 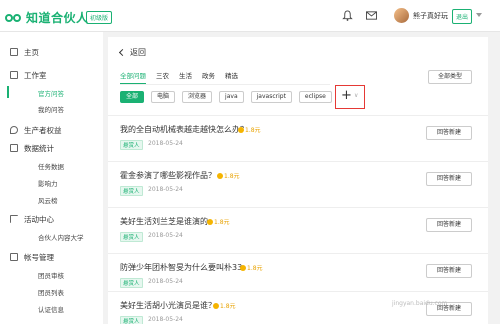 What do you see at coordinates (430, 16) in the screenshot?
I see `username: 熊子真好玩` at bounding box center [430, 16].